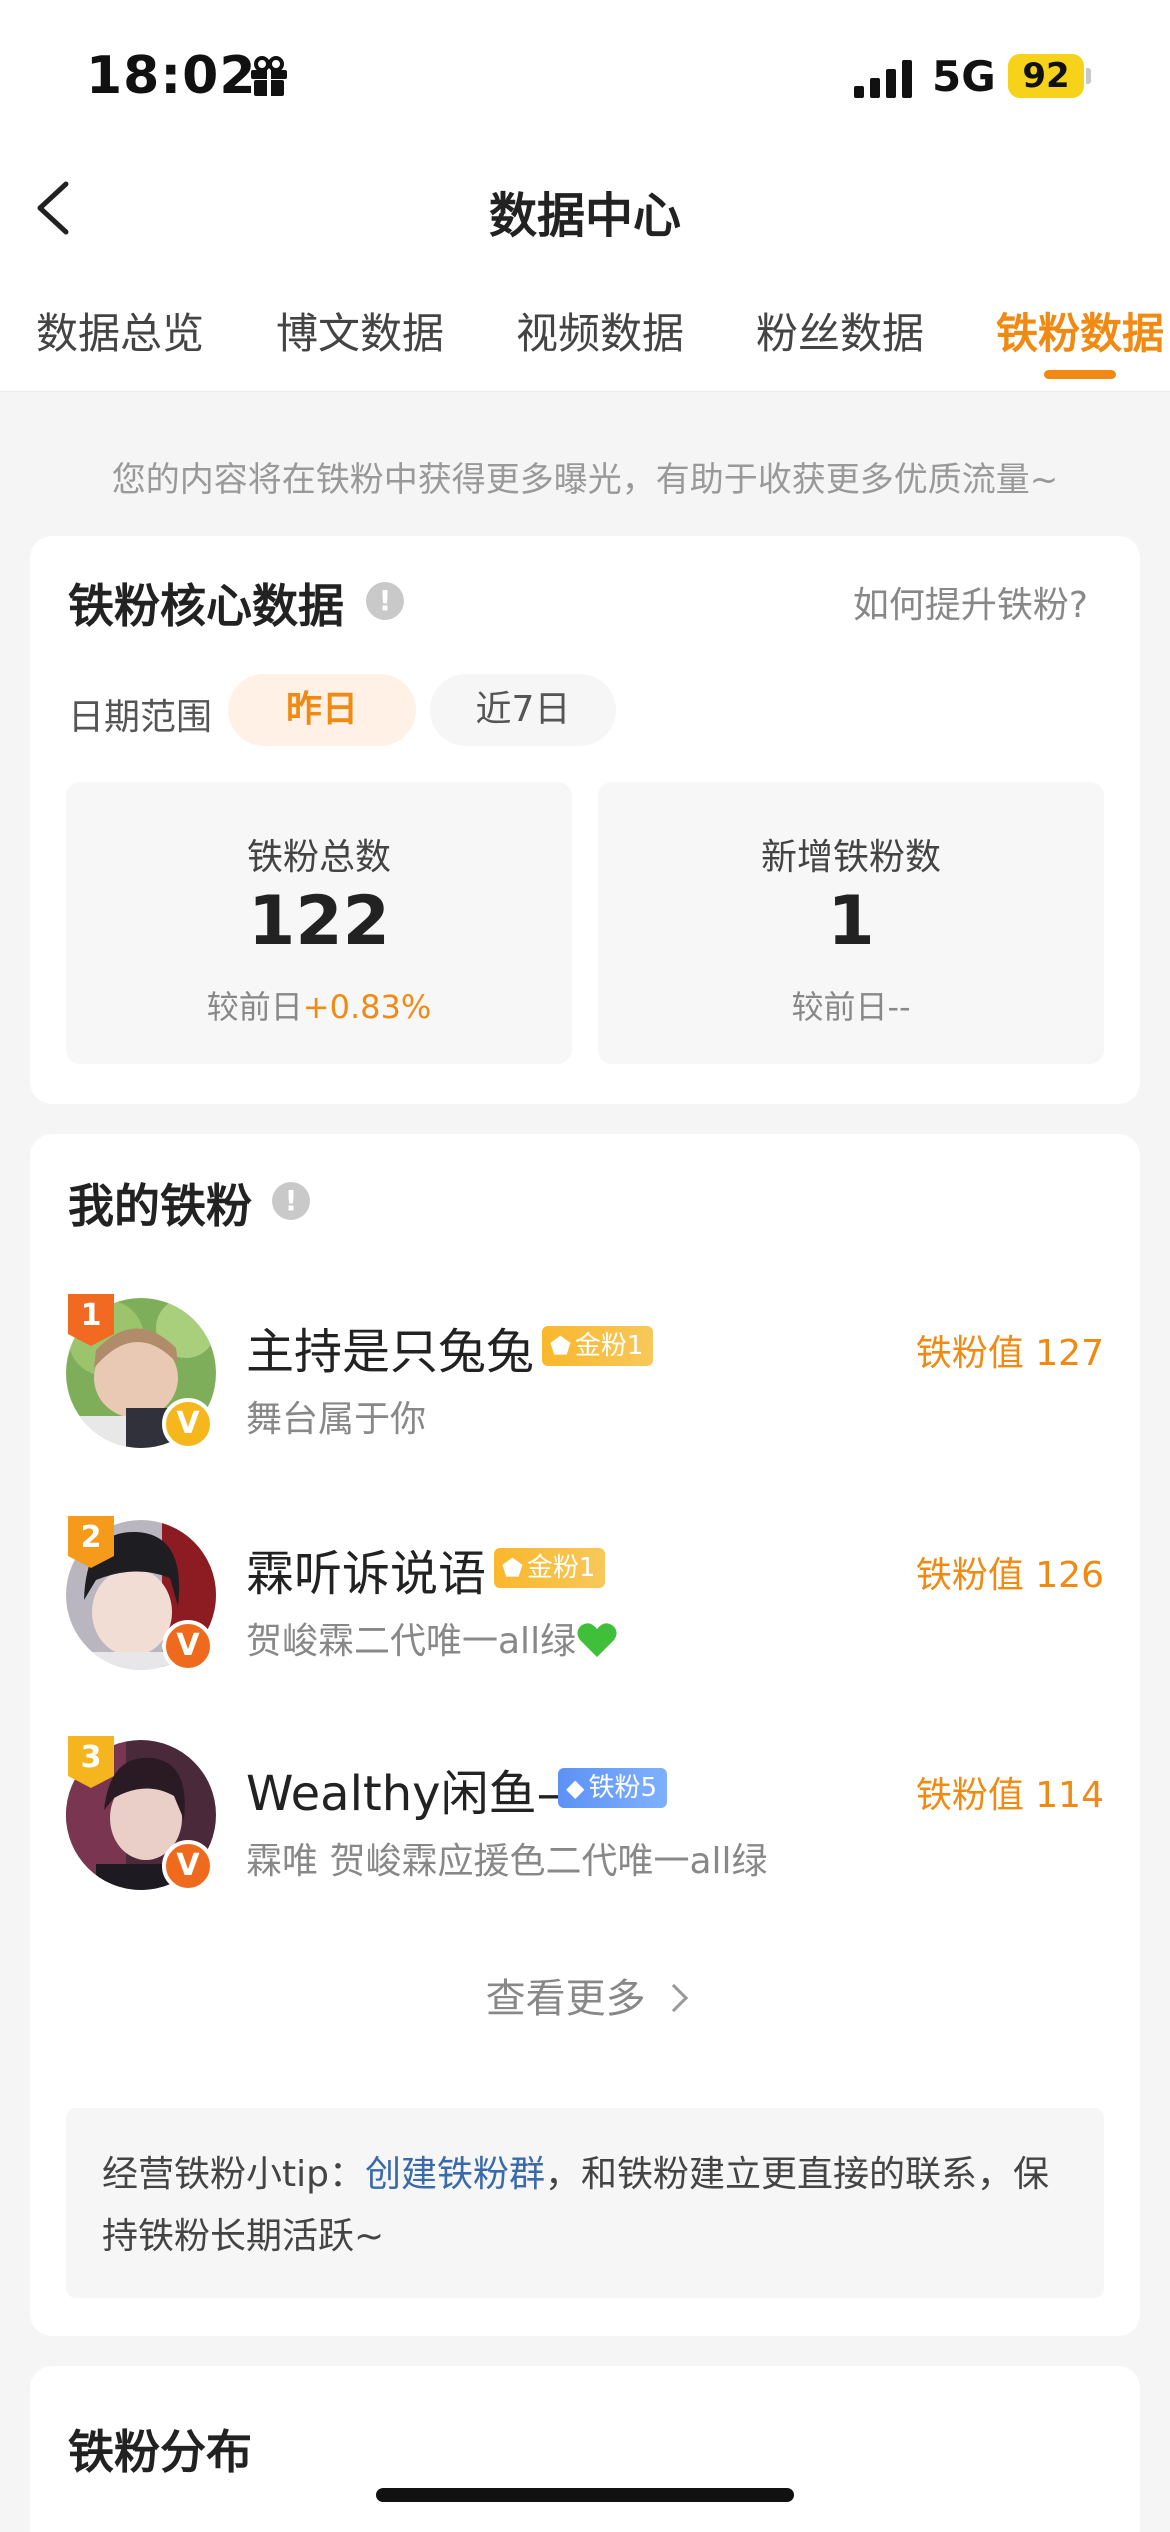 The image size is (1170, 2532). Describe the element at coordinates (597, 1640) in the screenshot. I see `green-heart-icon` at that location.